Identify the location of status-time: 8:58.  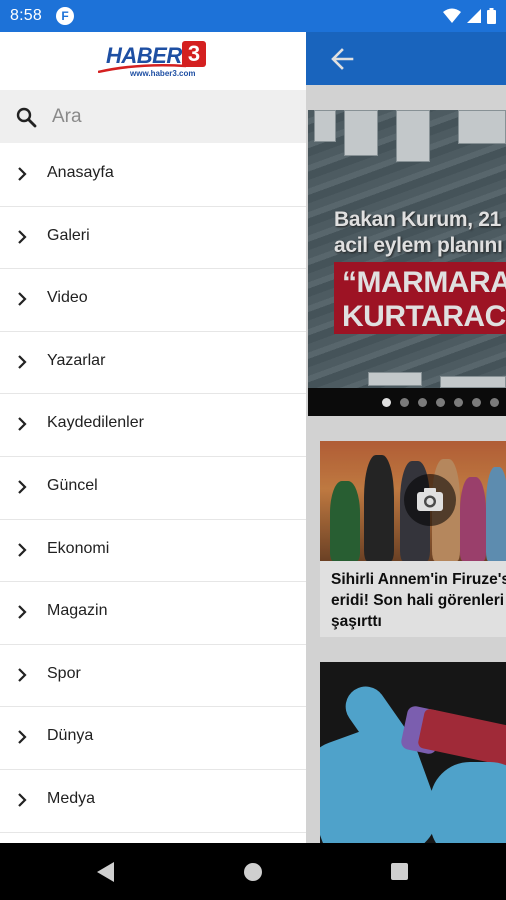
(26, 15).